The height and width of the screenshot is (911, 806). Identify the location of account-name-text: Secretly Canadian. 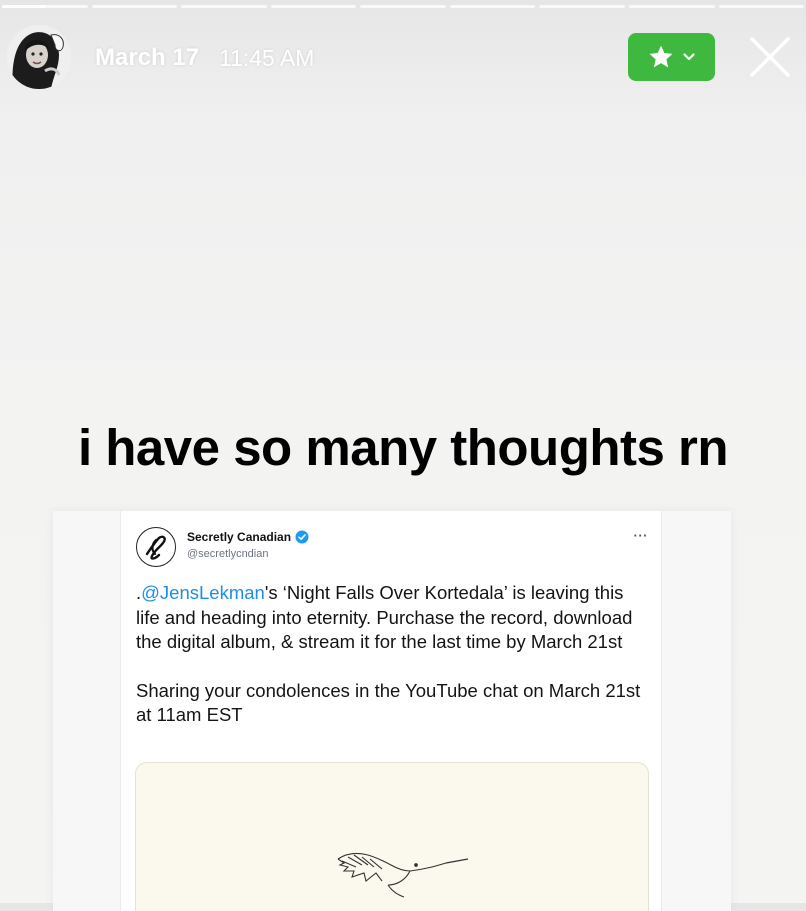
(239, 537).